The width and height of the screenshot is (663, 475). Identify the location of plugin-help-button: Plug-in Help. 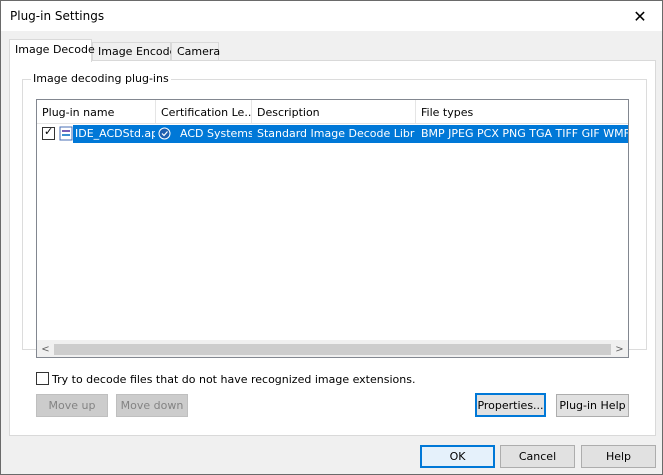
(592, 405).